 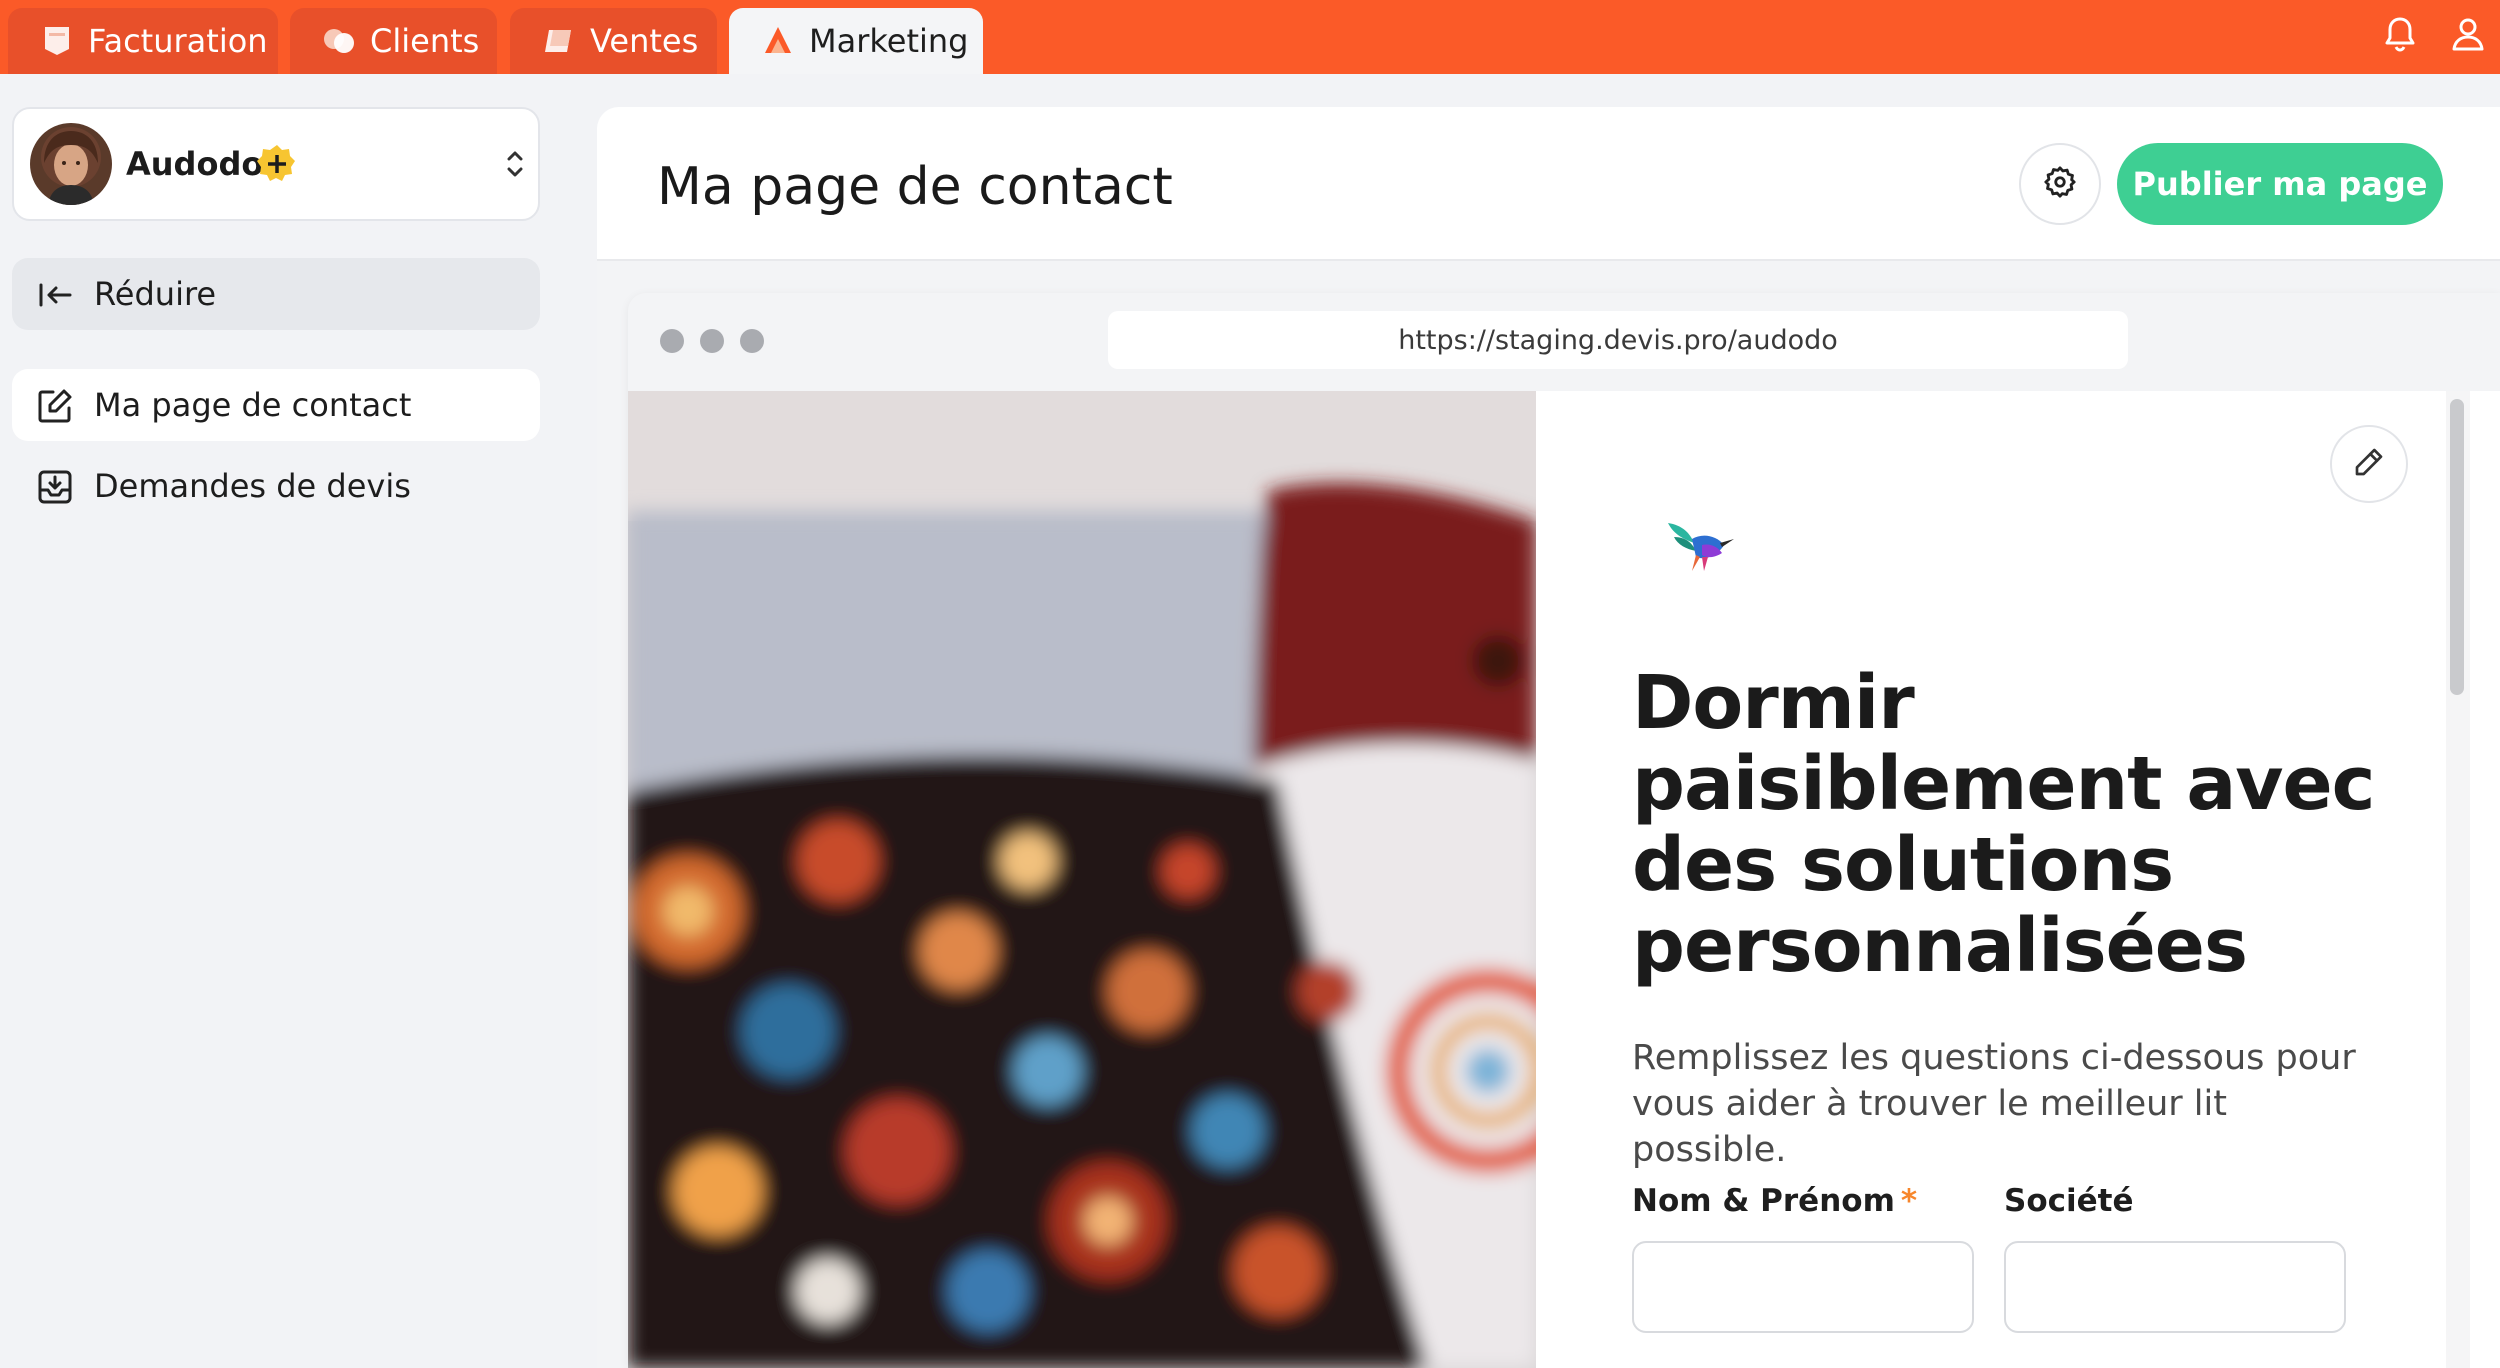 What do you see at coordinates (1763, 1201) in the screenshot?
I see `name-label-text: Nom & Prénom` at bounding box center [1763, 1201].